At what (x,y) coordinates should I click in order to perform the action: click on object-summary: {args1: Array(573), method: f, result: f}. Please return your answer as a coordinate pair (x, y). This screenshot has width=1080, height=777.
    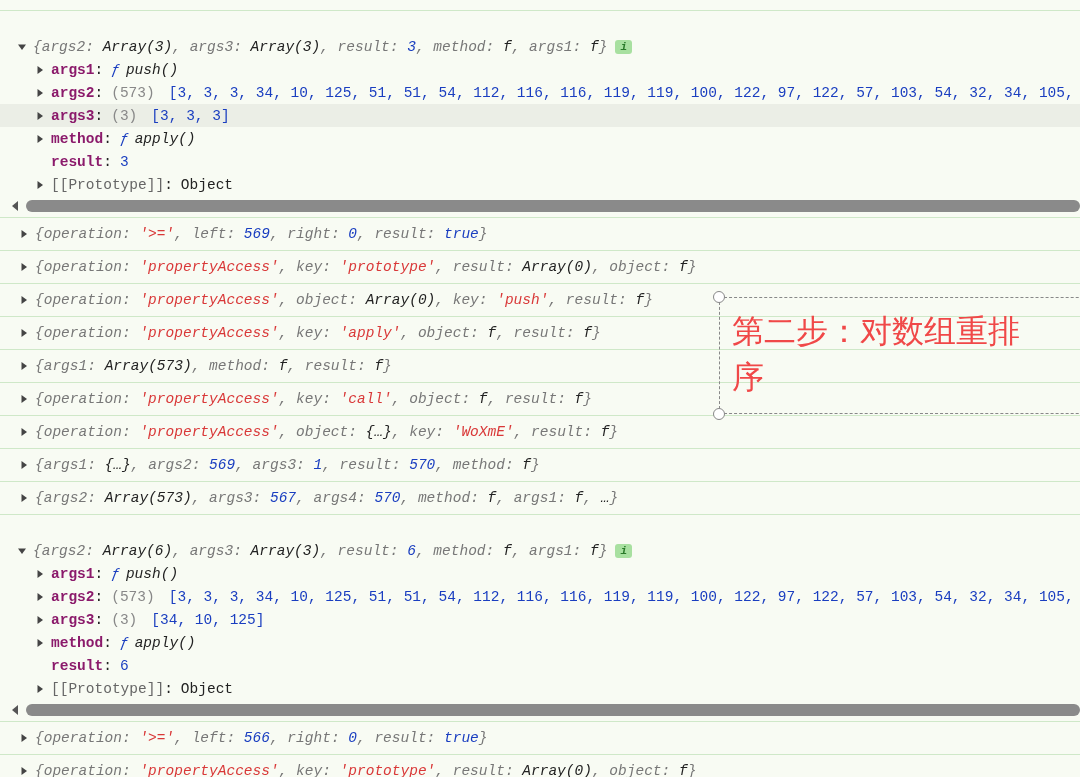
    Looking at the image, I should click on (213, 366).